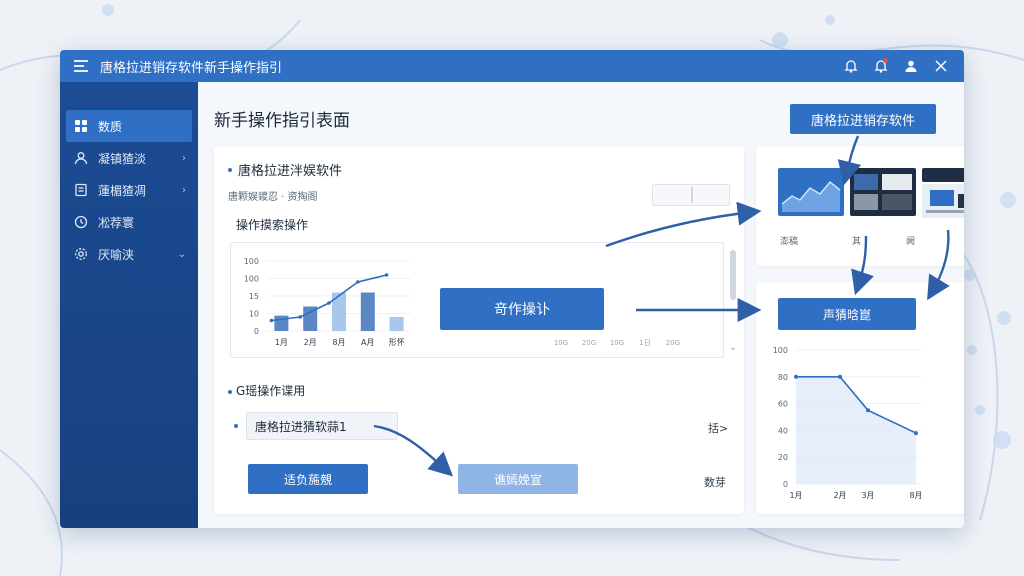 This screenshot has width=1024, height=576. Describe the element at coordinates (181, 254) in the screenshot. I see `chevron-down-icon: ⌄` at that location.